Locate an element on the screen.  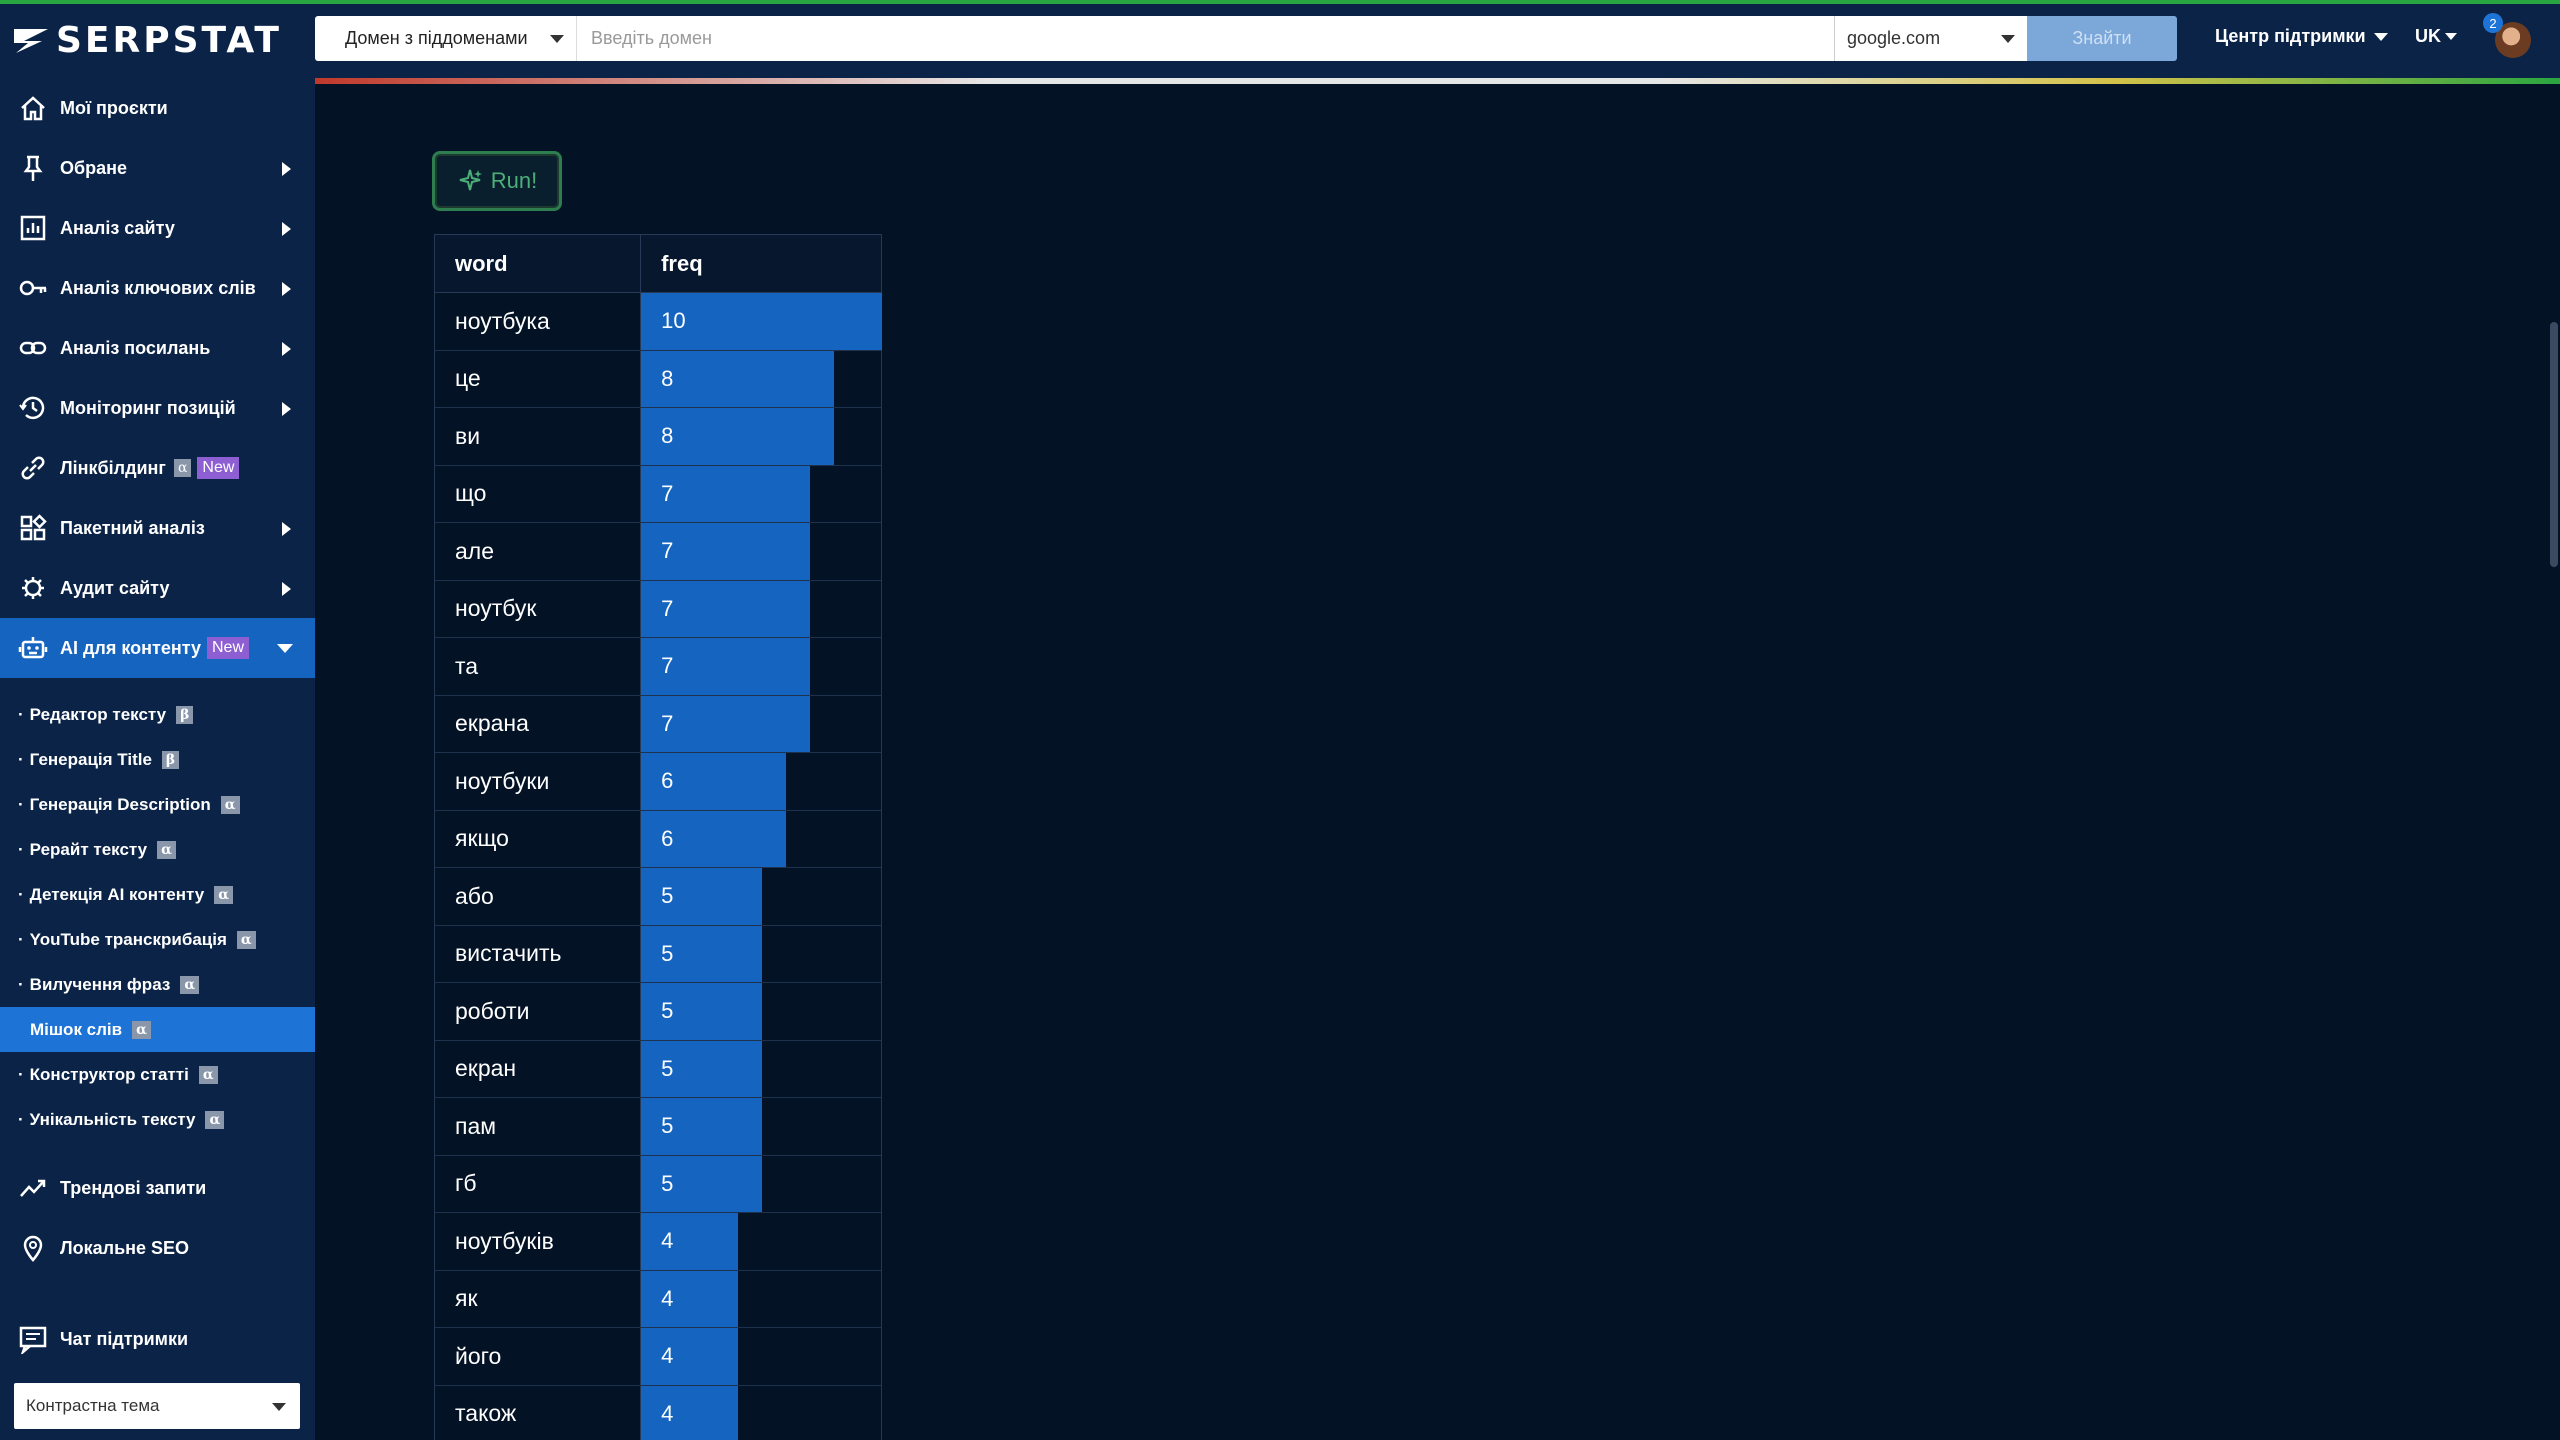
column-header-freq: freq is located at coordinates (761, 264).